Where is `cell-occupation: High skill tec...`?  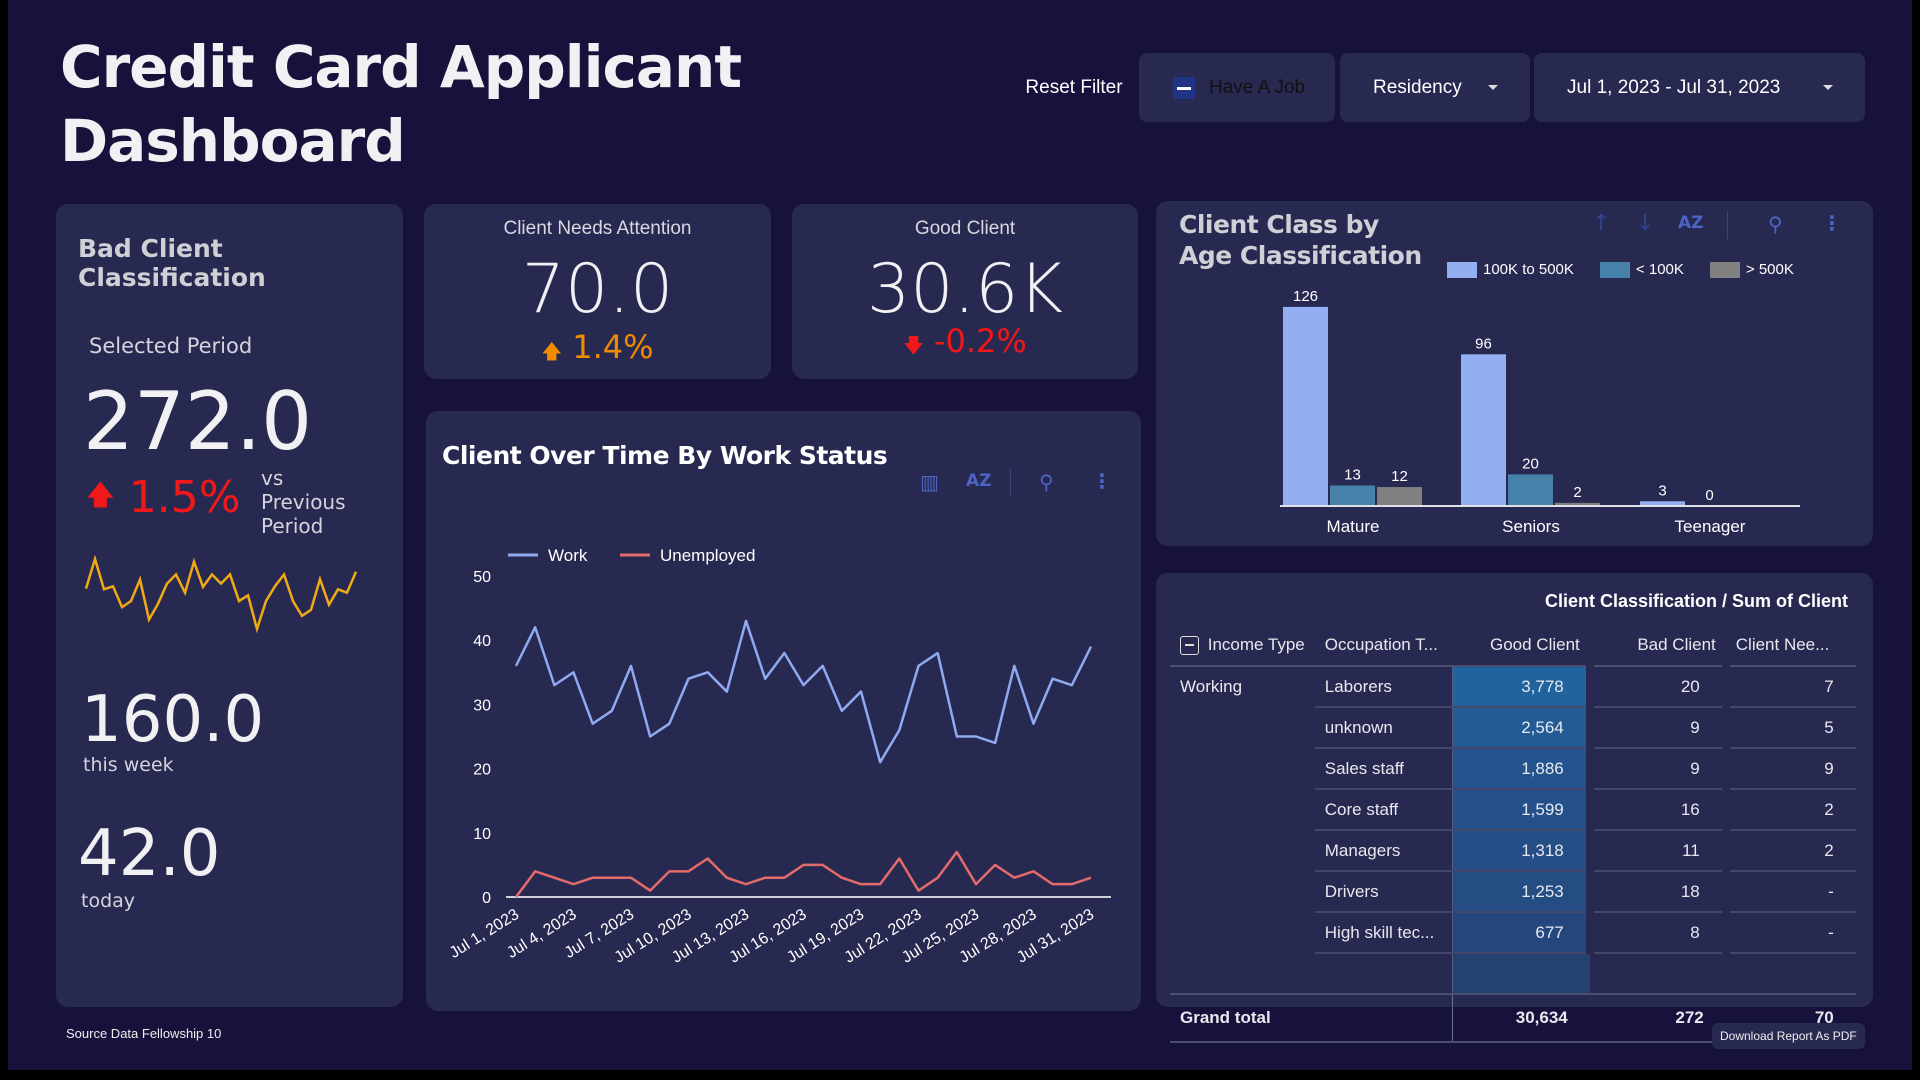
cell-occupation: High skill tec... is located at coordinates (1383, 933).